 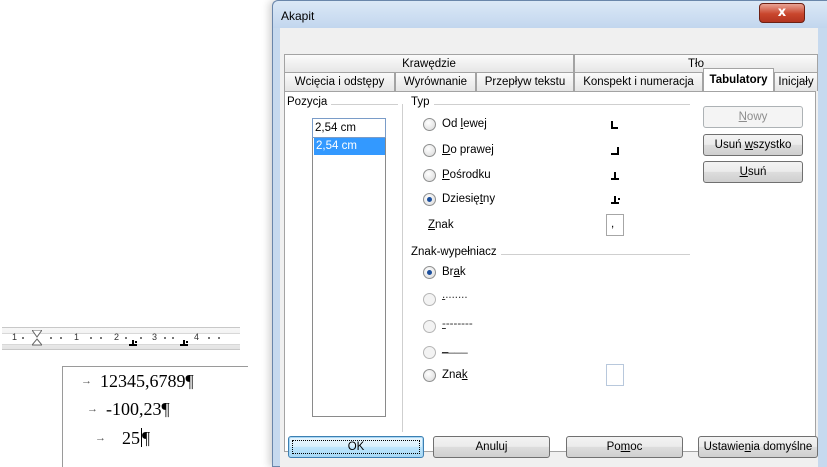 What do you see at coordinates (753, 172) in the screenshot?
I see `delete-button: Usuń` at bounding box center [753, 172].